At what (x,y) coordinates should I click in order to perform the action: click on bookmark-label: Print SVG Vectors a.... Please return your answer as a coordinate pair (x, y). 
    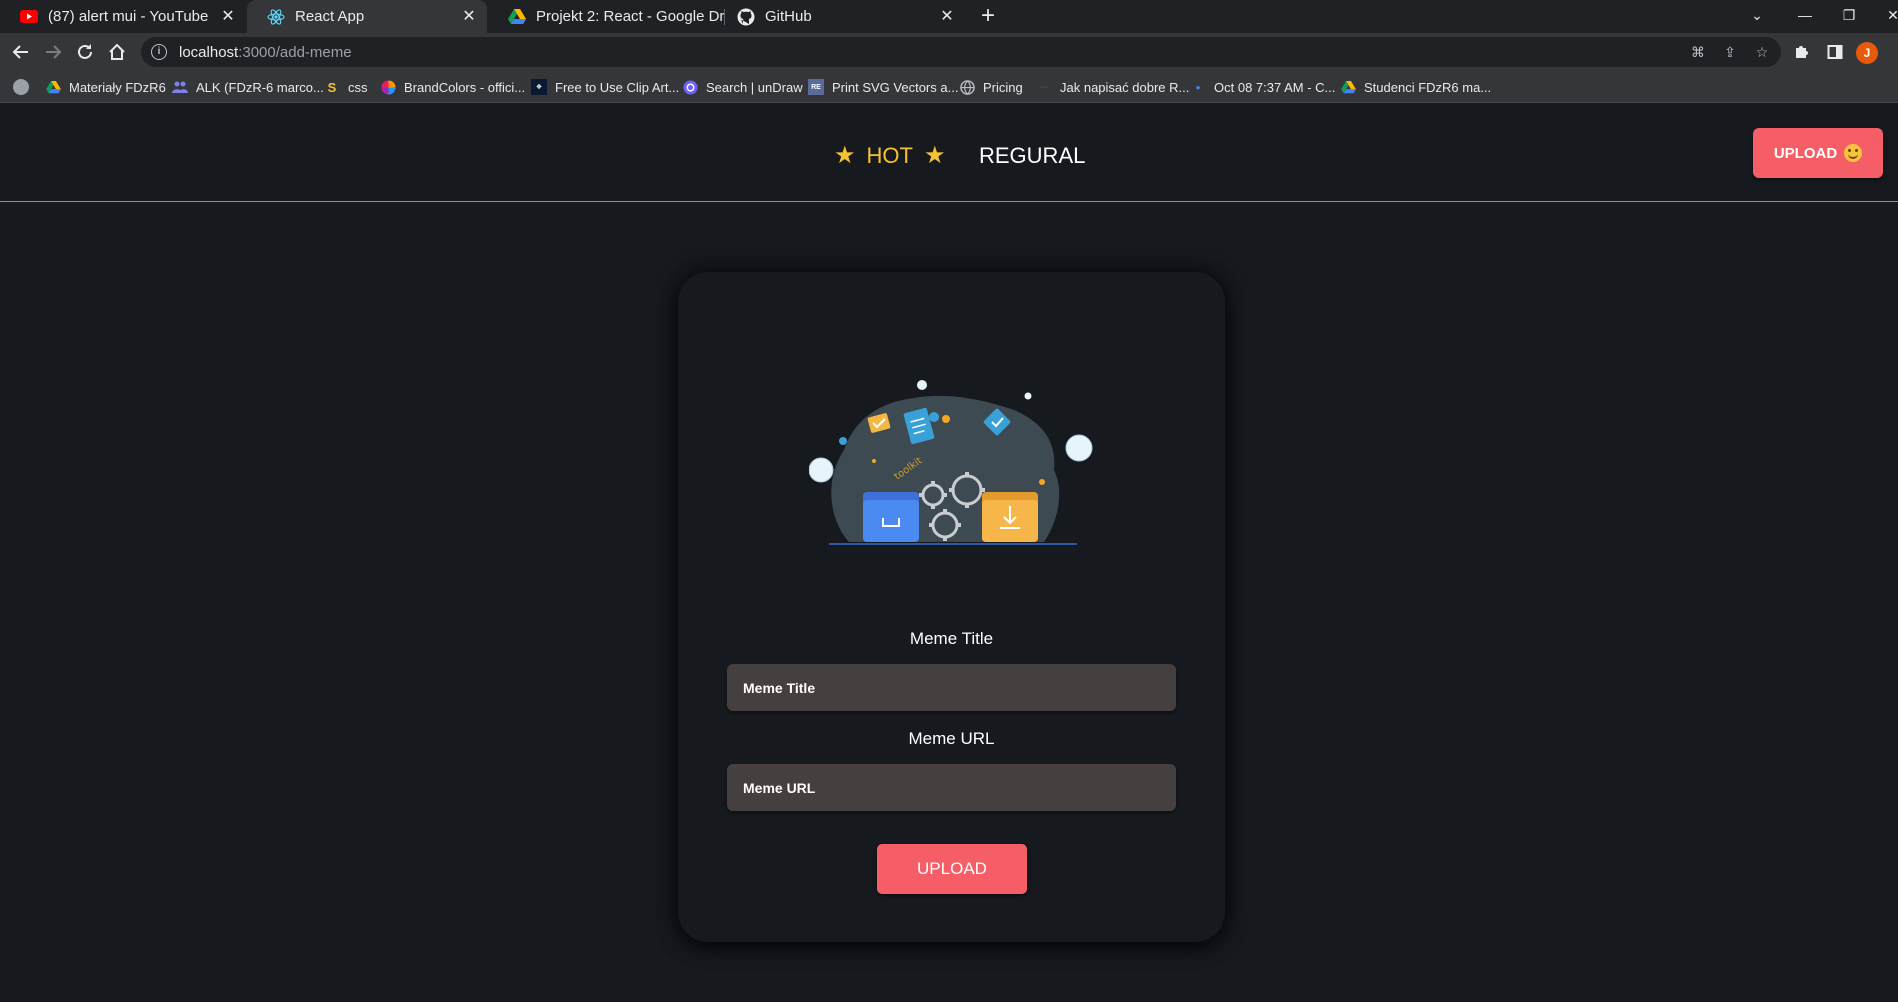
    Looking at the image, I should click on (895, 87).